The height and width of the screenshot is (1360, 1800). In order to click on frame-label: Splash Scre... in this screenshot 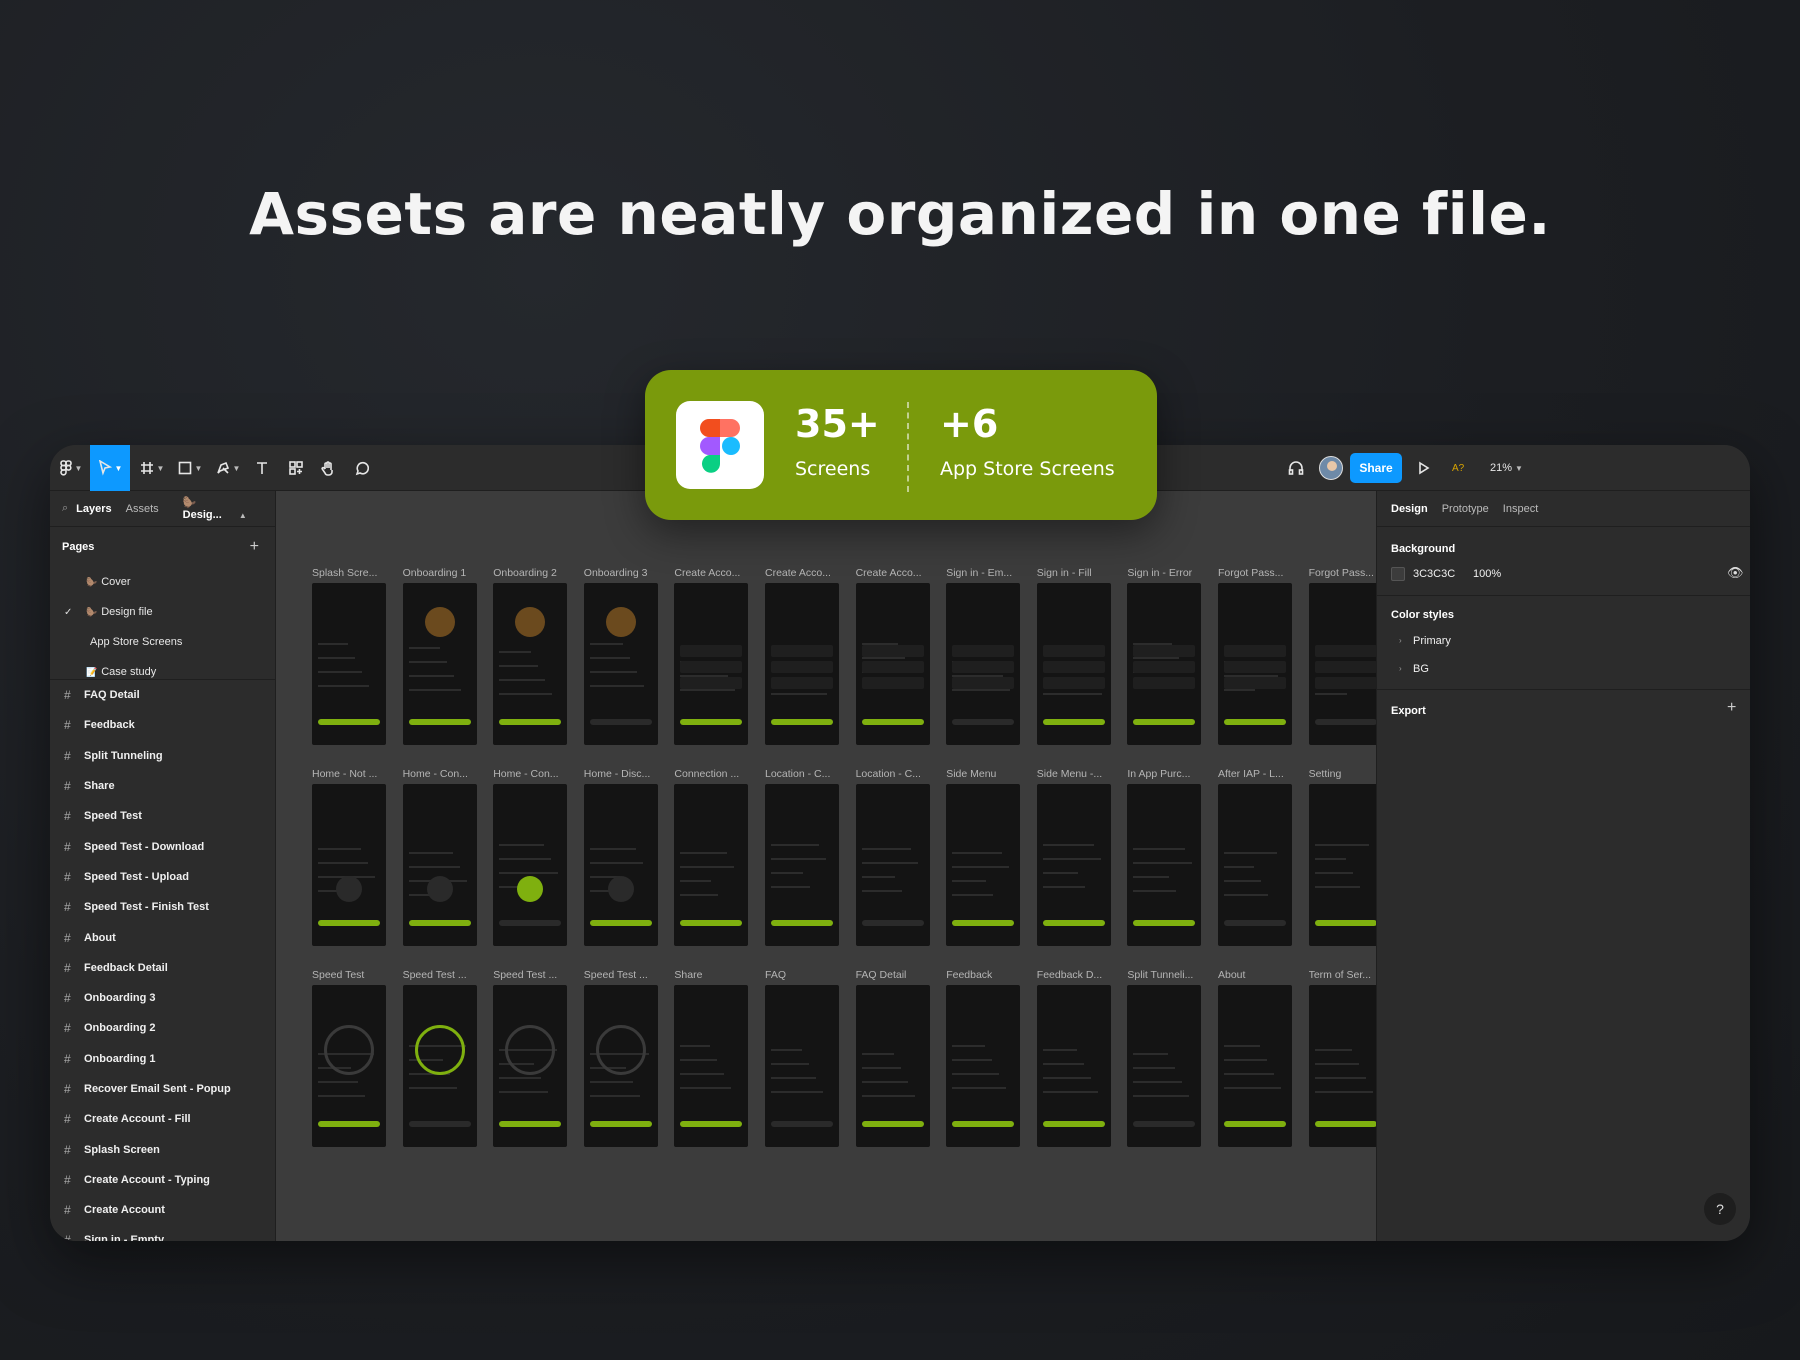, I will do `click(349, 573)`.